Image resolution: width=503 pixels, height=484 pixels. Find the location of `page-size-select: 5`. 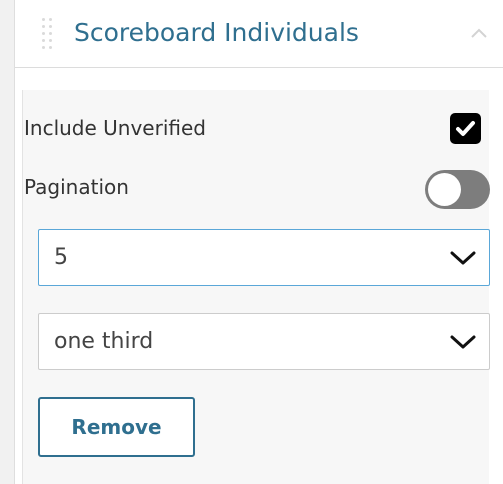

page-size-select: 5 is located at coordinates (264, 257).